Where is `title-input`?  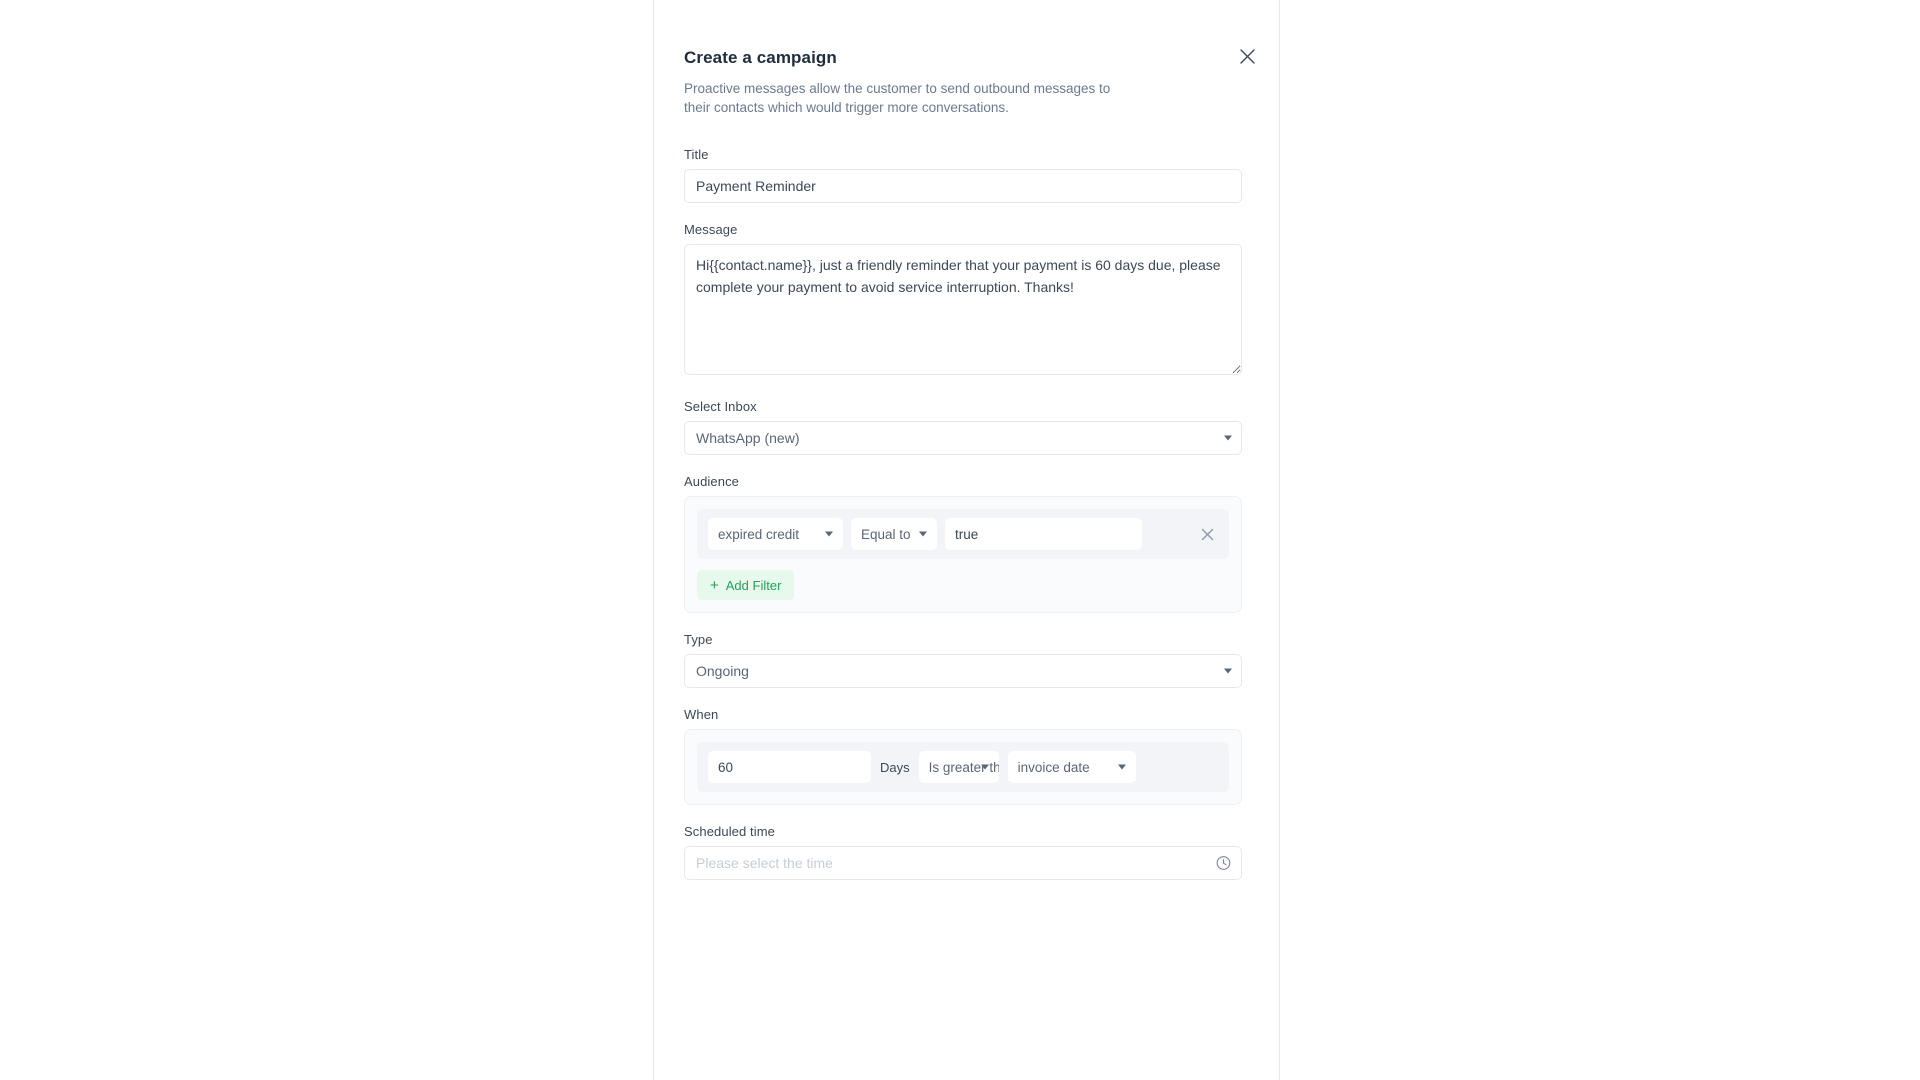
title-input is located at coordinates (963, 186).